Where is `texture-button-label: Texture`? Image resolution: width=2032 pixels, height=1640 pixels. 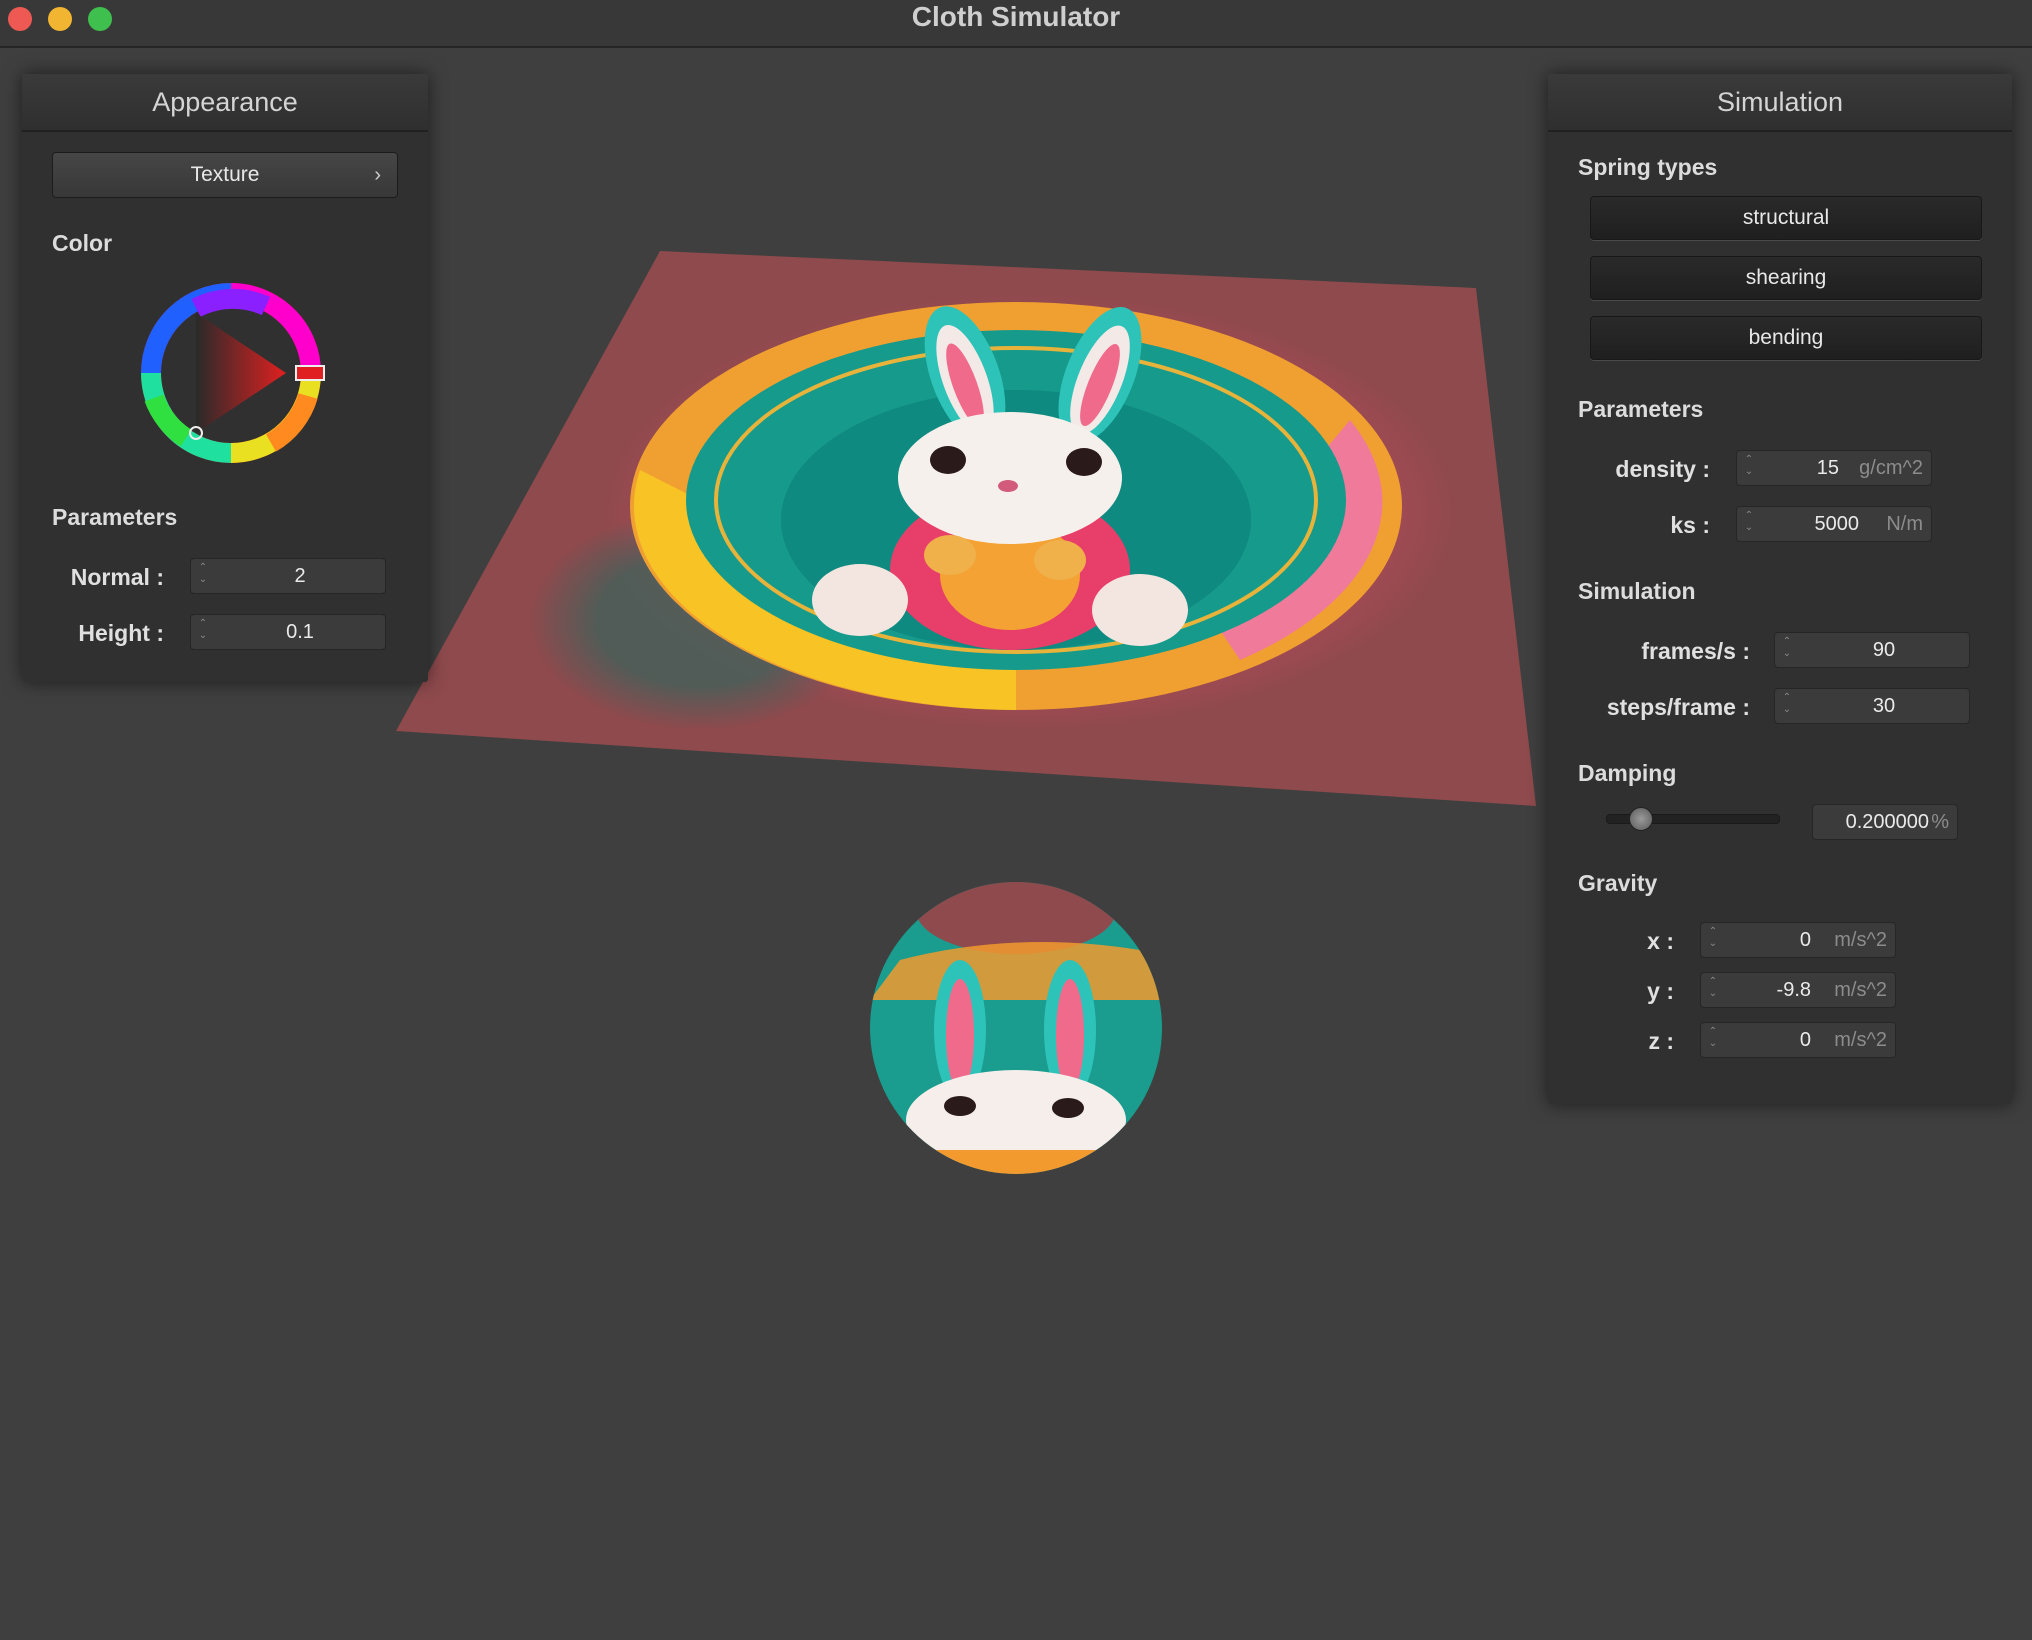
texture-button-label: Texture is located at coordinates (225, 174).